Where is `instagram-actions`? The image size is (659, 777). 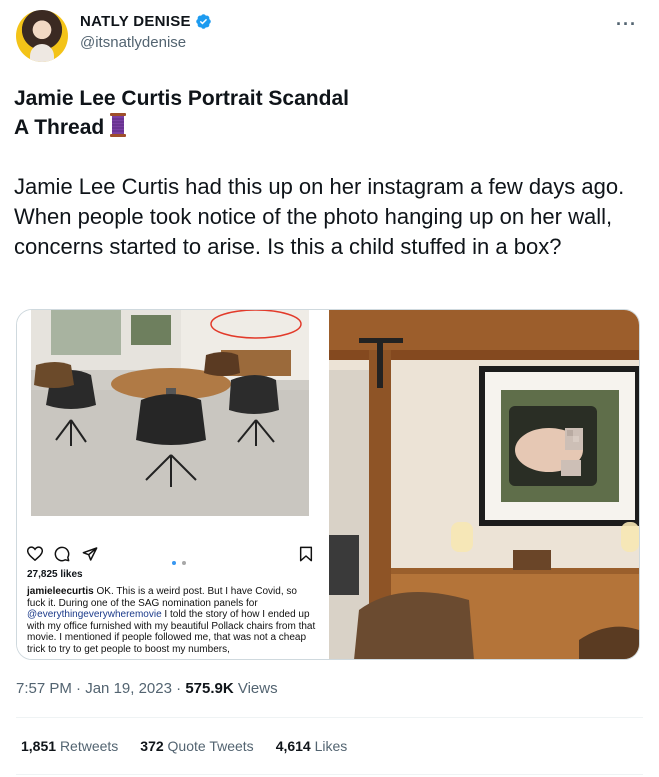
instagram-actions is located at coordinates (172, 554).